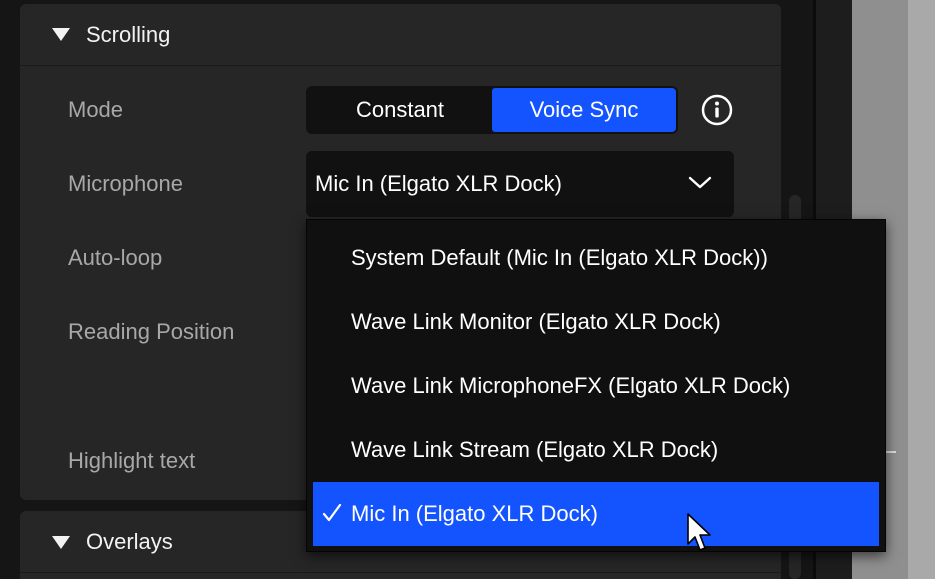 This screenshot has height=579, width=935. Describe the element at coordinates (584, 110) in the screenshot. I see `mode-voice-sync-button: Voice Sync` at that location.